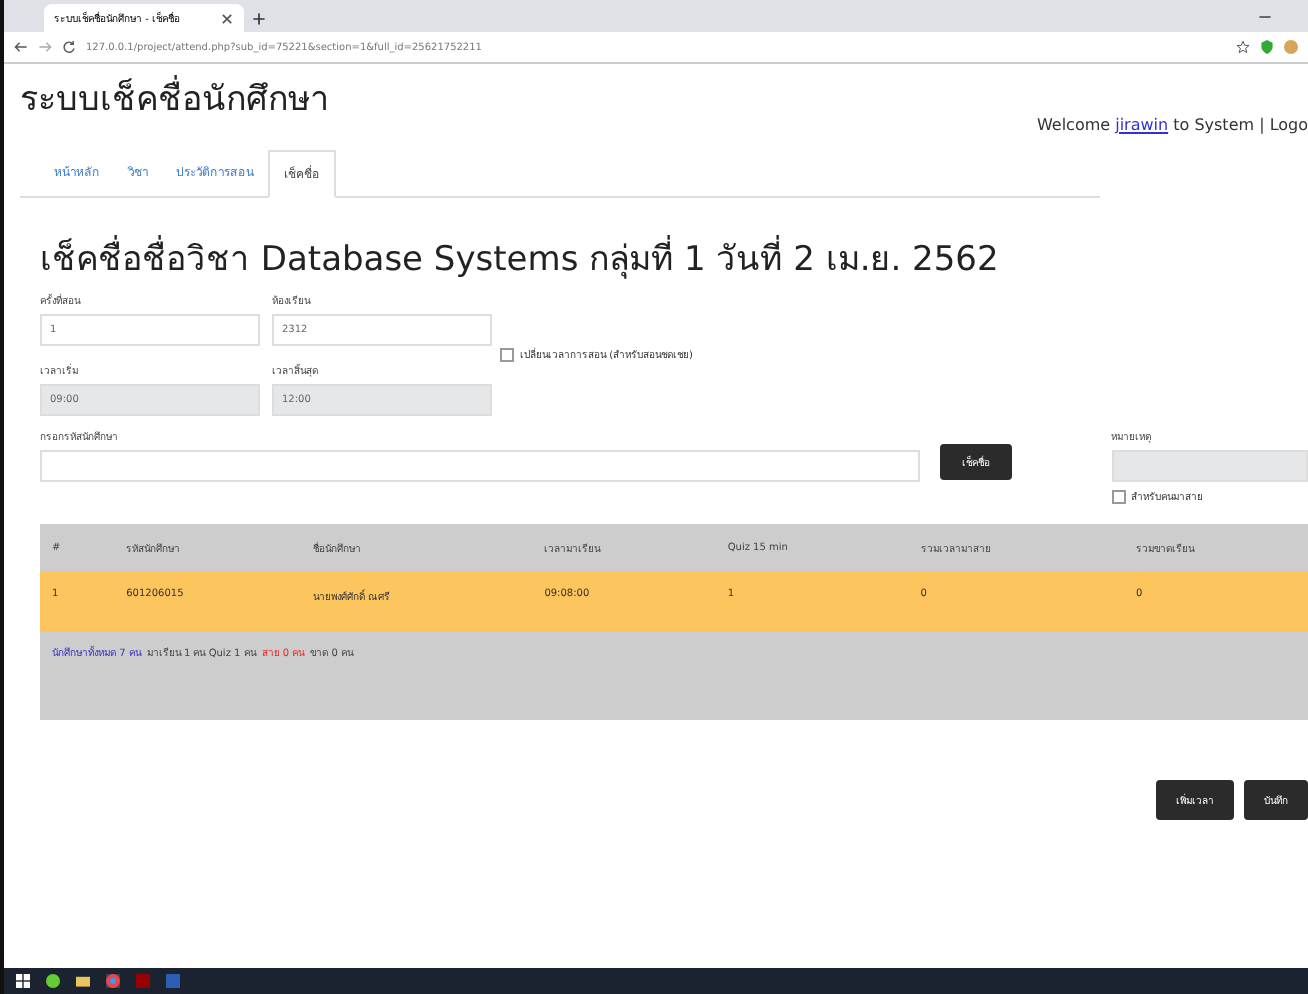 The width and height of the screenshot is (1308, 994). What do you see at coordinates (83, 981) in the screenshot?
I see `folder-icon` at bounding box center [83, 981].